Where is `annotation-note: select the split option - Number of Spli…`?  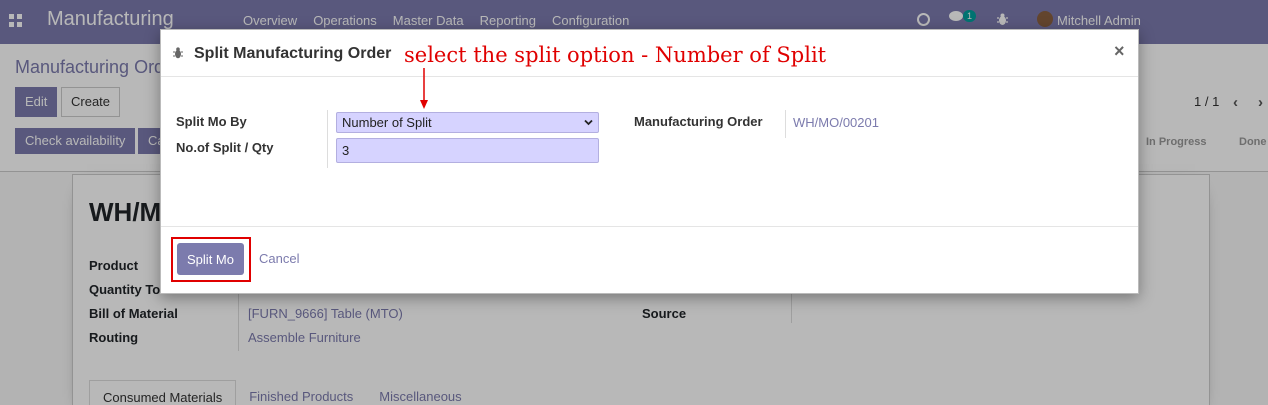 annotation-note: select the split option - Number of Spli… is located at coordinates (615, 55).